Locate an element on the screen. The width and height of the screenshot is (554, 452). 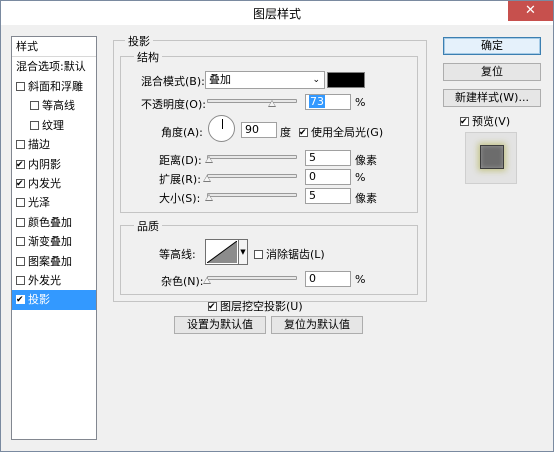
angle-input: 90 is located at coordinates (259, 130).